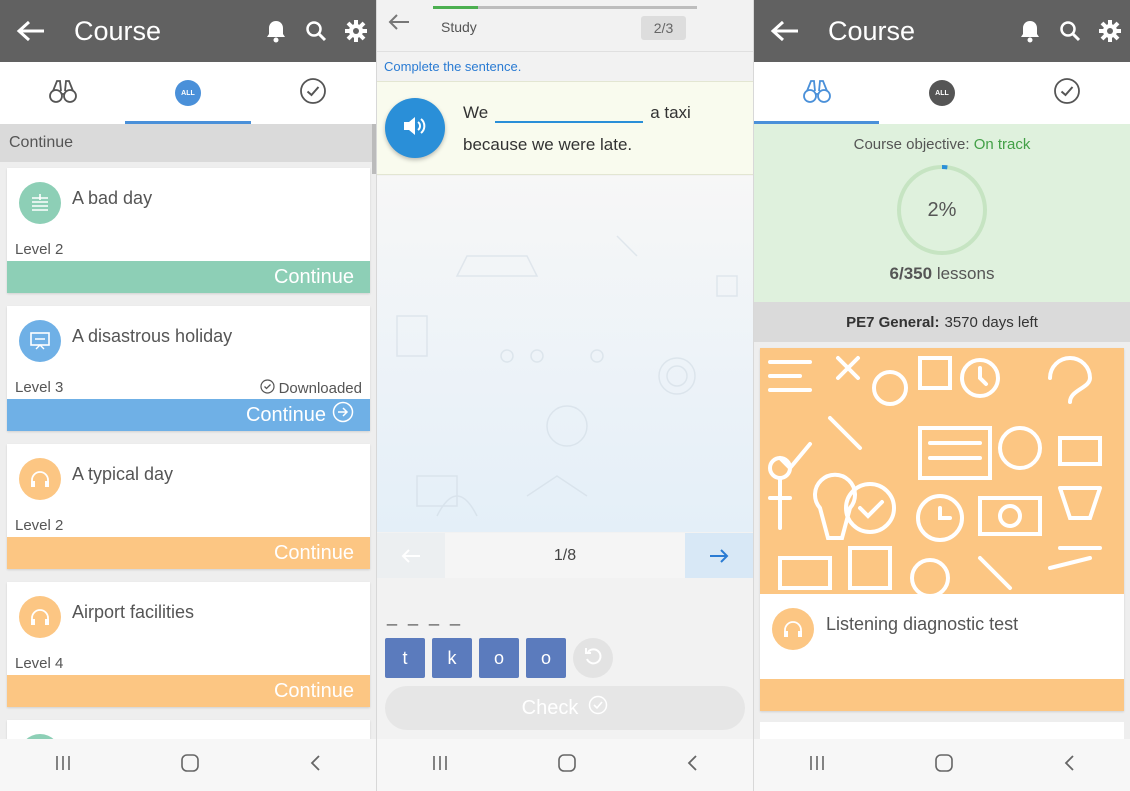  What do you see at coordinates (39, 663) in the screenshot?
I see `lesson-level: Level 4` at bounding box center [39, 663].